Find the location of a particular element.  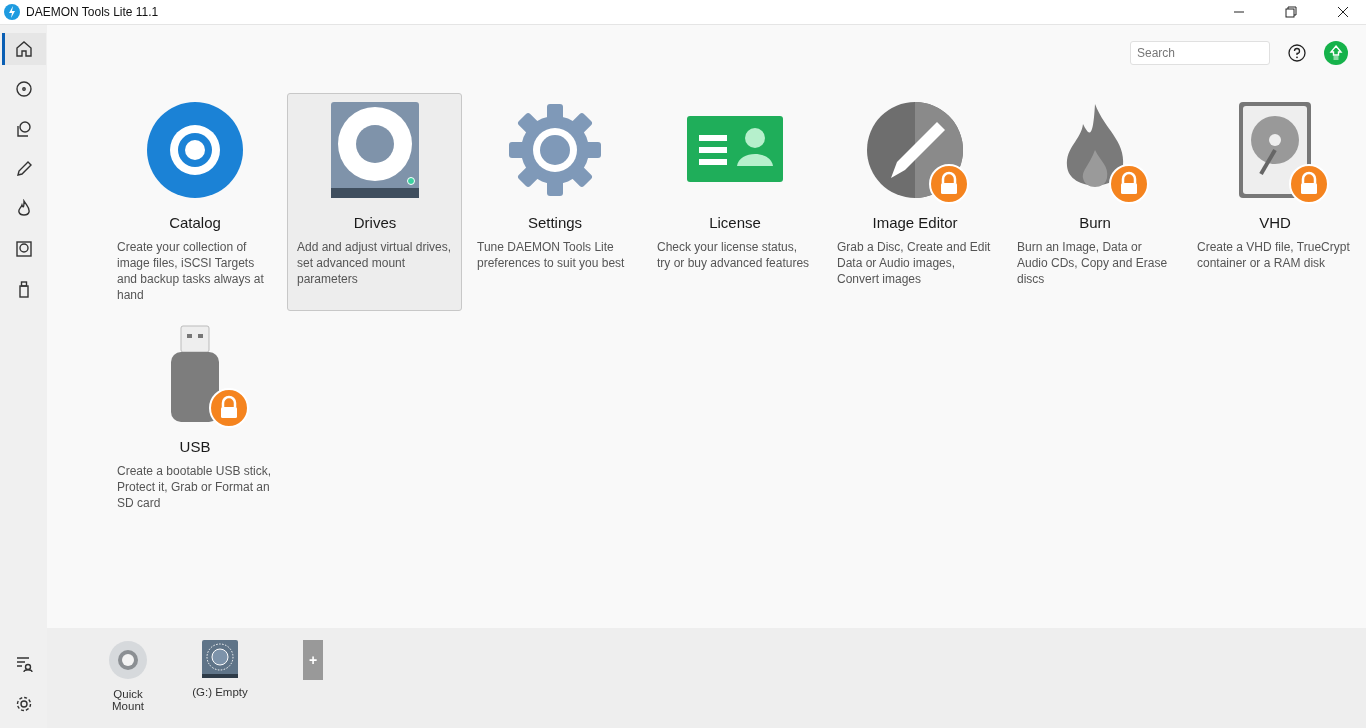

restore-icon is located at coordinates (1291, 12).